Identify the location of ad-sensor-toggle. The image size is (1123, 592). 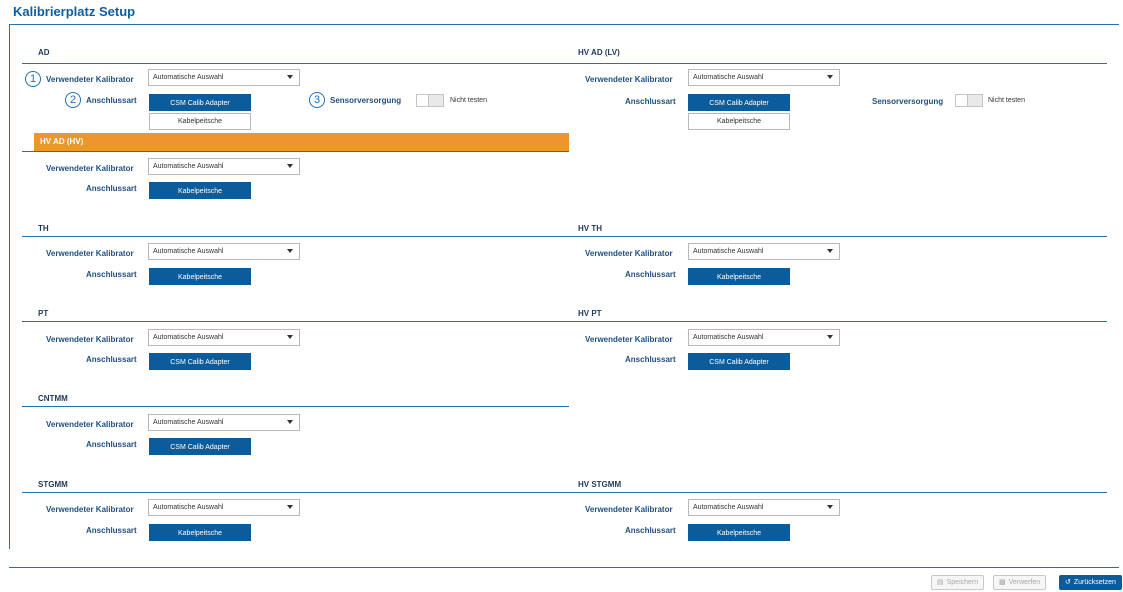
(430, 100).